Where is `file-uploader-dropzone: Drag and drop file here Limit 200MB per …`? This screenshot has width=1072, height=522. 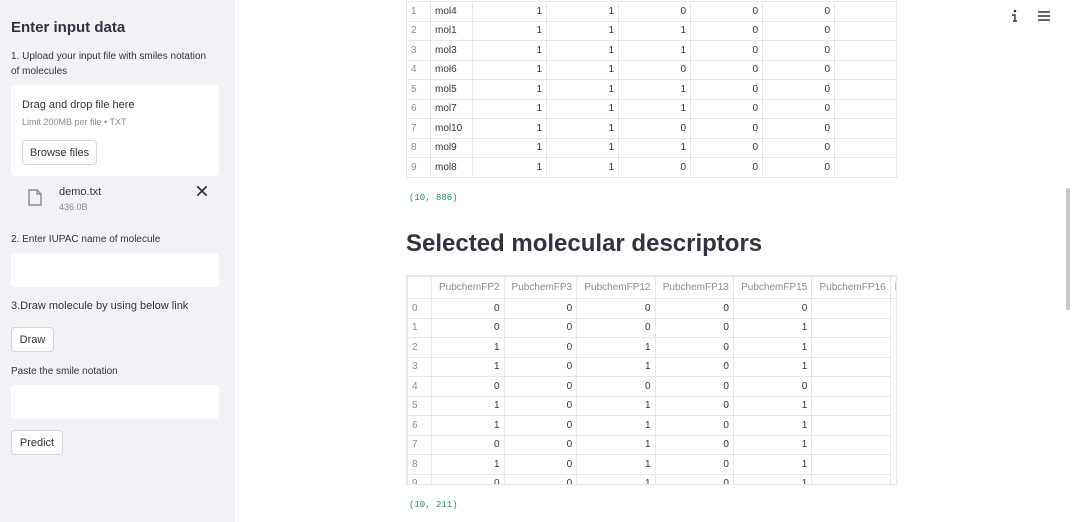
file-uploader-dropzone: Drag and drop file here Limit 200MB per … is located at coordinates (115, 130).